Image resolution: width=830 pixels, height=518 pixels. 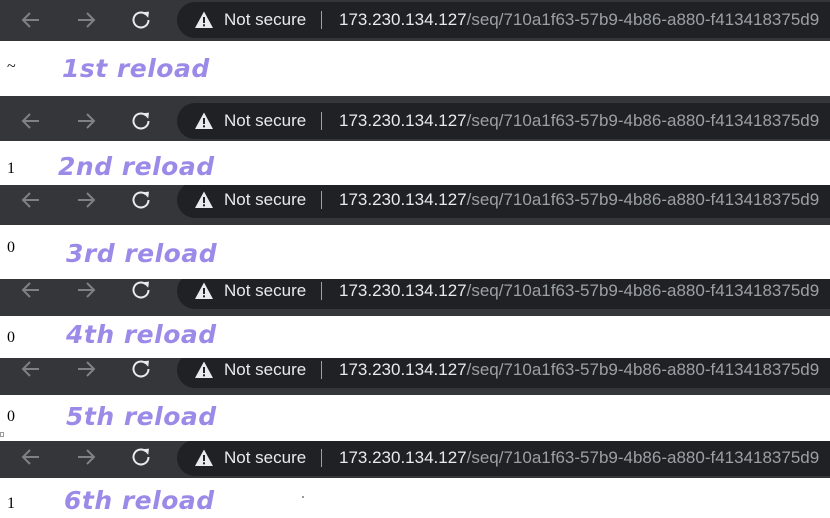 I want to click on reload-annotation: 4th reload, so click(x=141, y=334).